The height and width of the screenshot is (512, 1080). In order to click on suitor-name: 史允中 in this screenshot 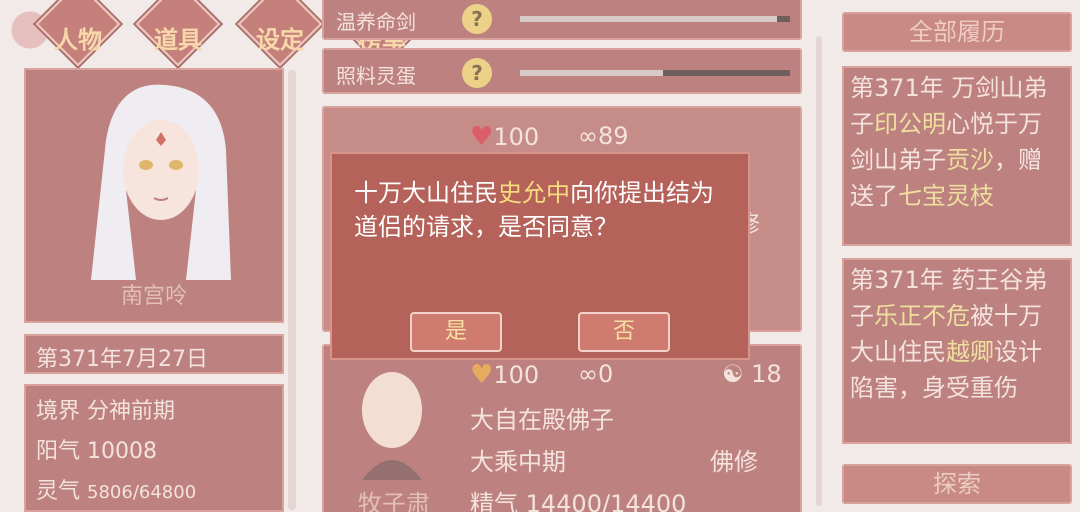, I will do `click(534, 193)`.